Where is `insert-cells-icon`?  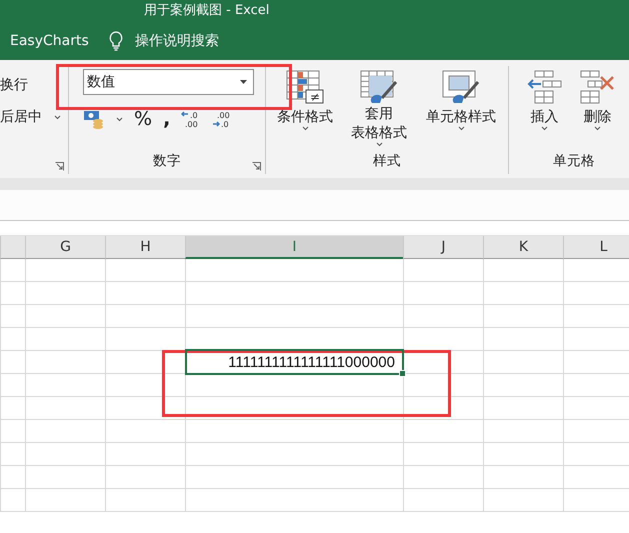
insert-cells-icon is located at coordinates (544, 87).